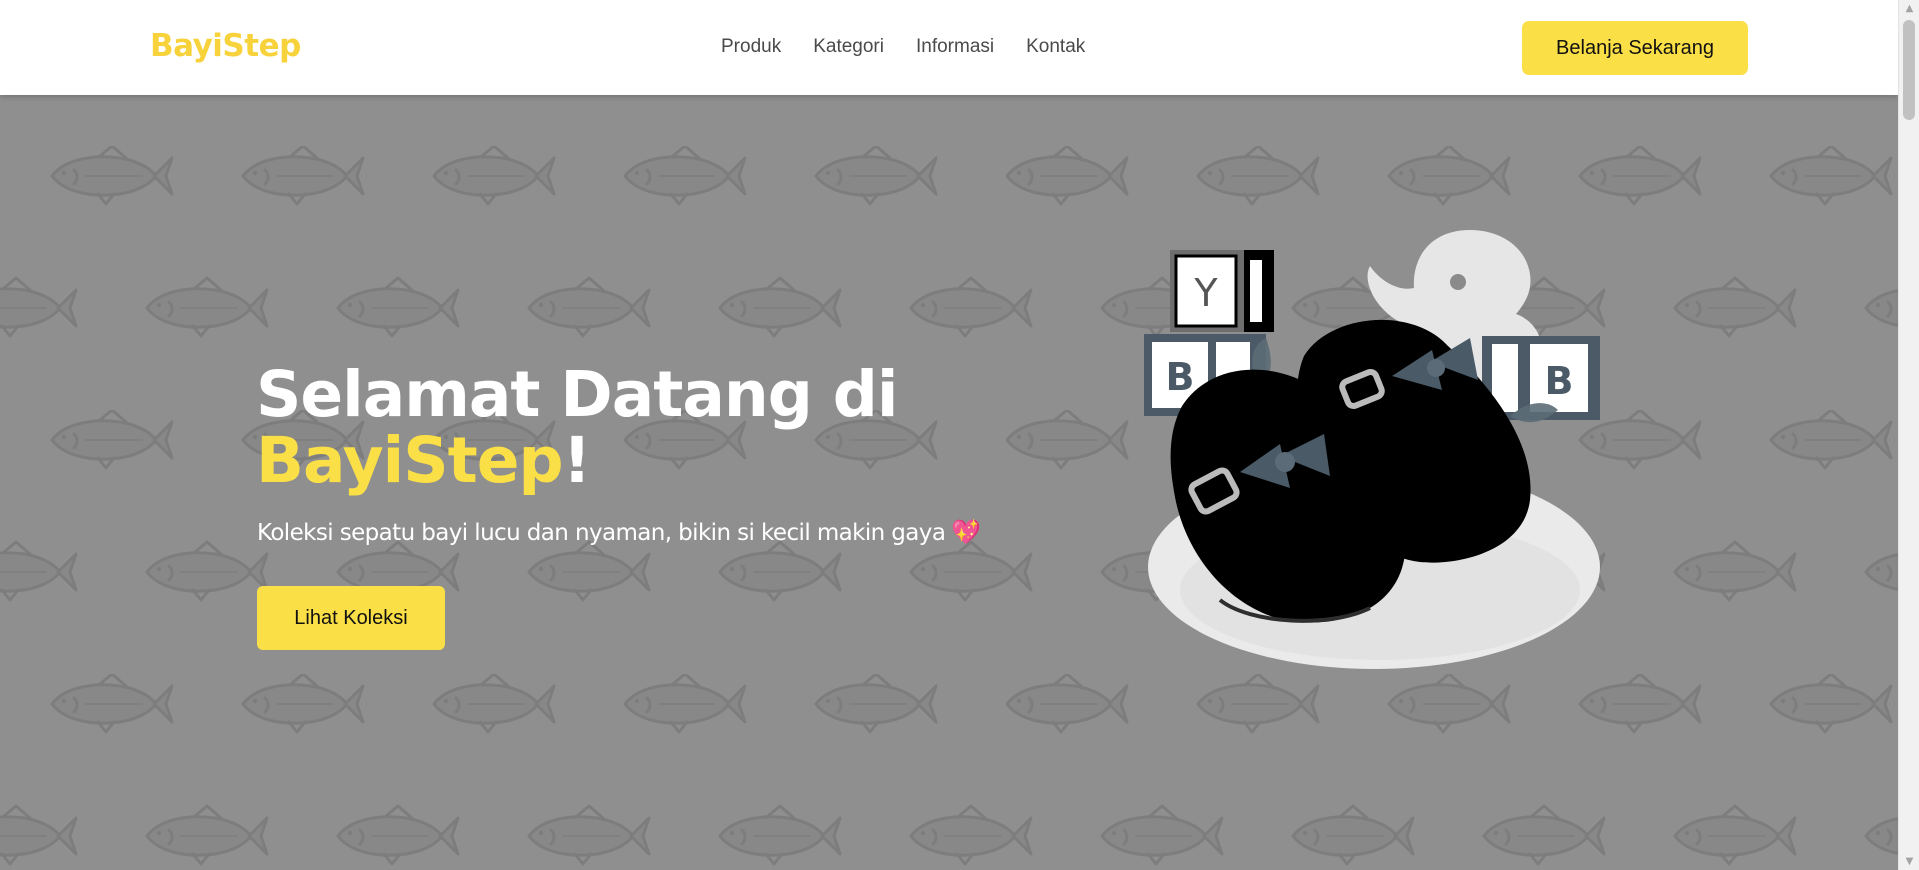 The image size is (1919, 870). I want to click on hero-title: Selamat Datang di BayiStep!, so click(577, 429).